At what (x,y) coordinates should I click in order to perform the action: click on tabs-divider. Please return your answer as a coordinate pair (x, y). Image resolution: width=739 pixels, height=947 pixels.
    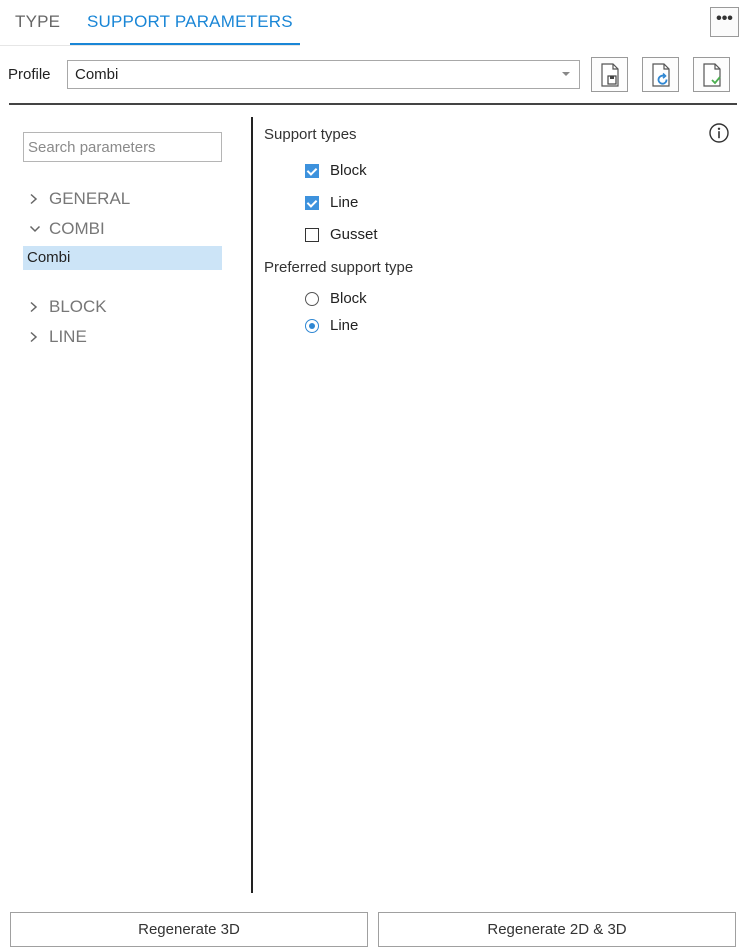
    Looking at the image, I should click on (150, 45).